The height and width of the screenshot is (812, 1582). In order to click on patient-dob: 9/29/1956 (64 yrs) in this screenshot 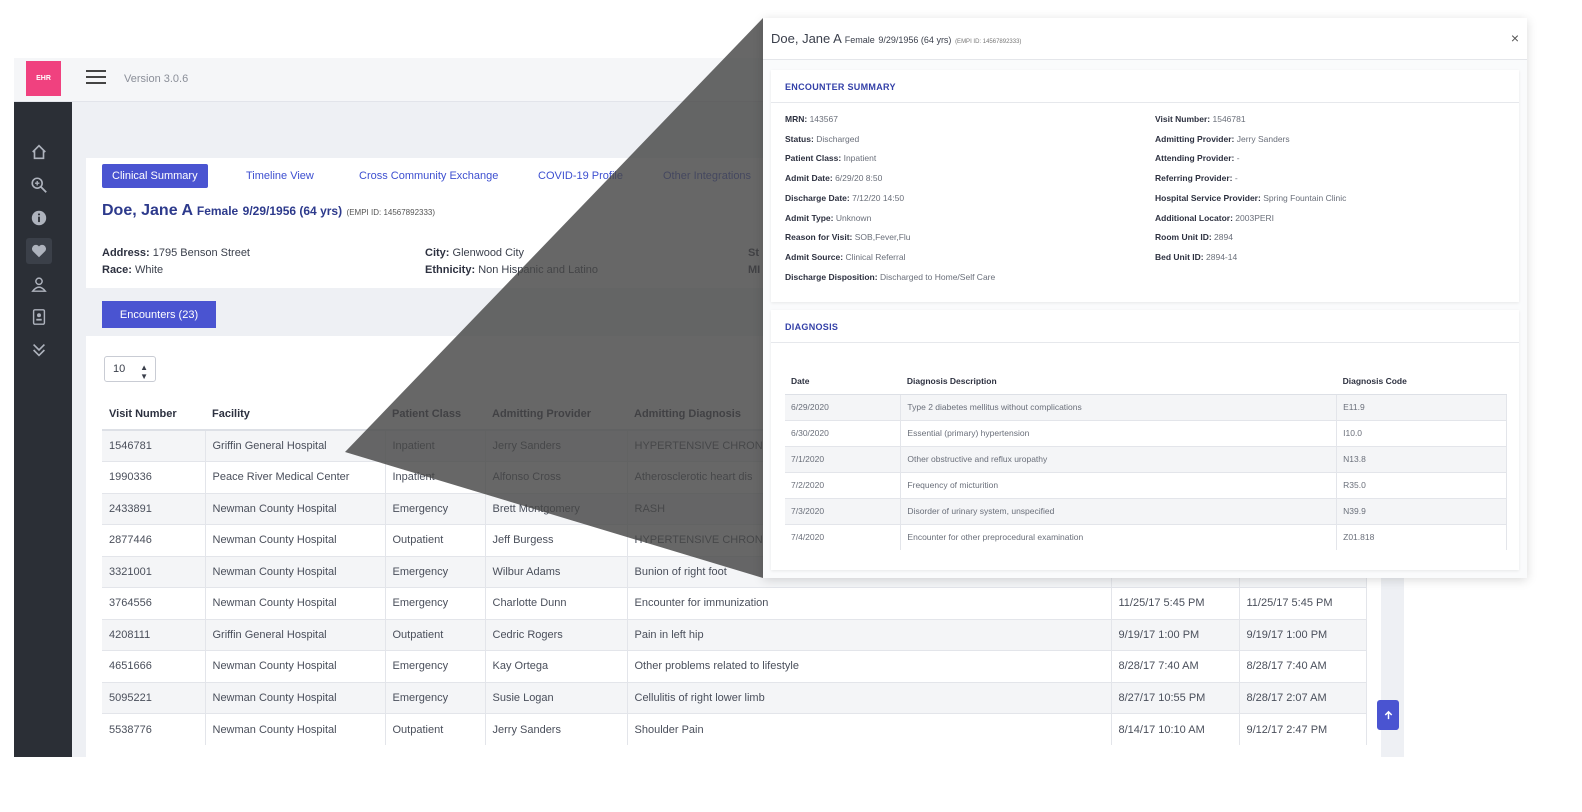, I will do `click(292, 211)`.